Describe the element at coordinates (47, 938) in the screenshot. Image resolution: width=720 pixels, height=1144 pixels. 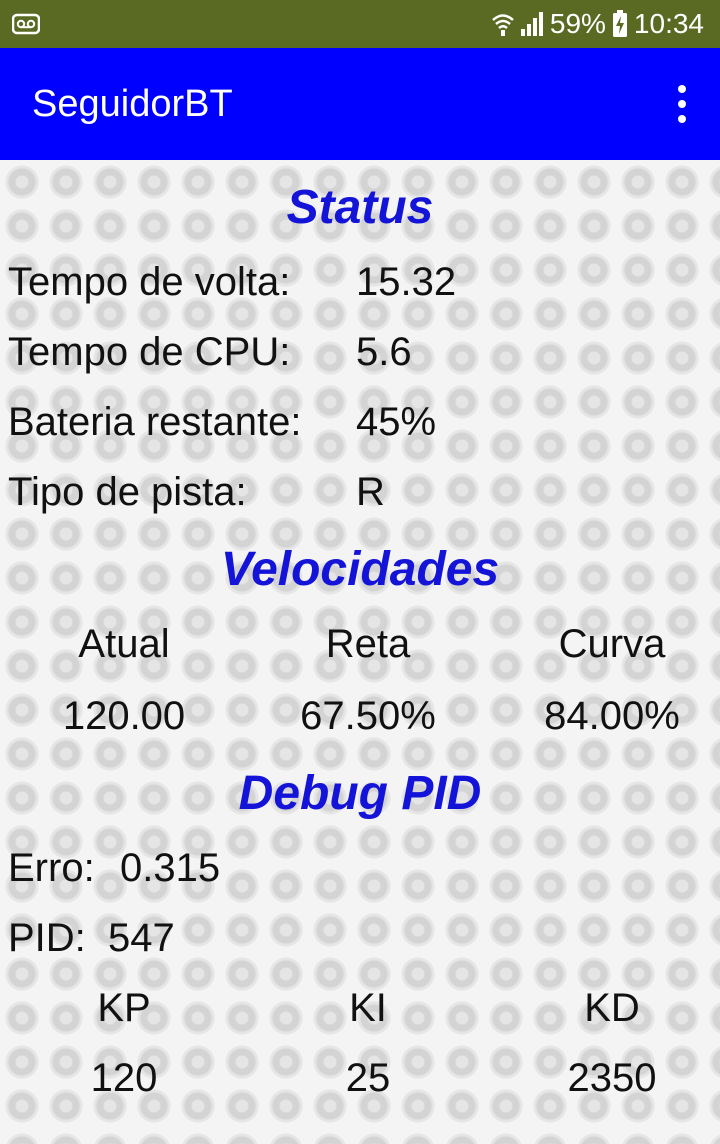
I see `pid-label: PID:` at that location.